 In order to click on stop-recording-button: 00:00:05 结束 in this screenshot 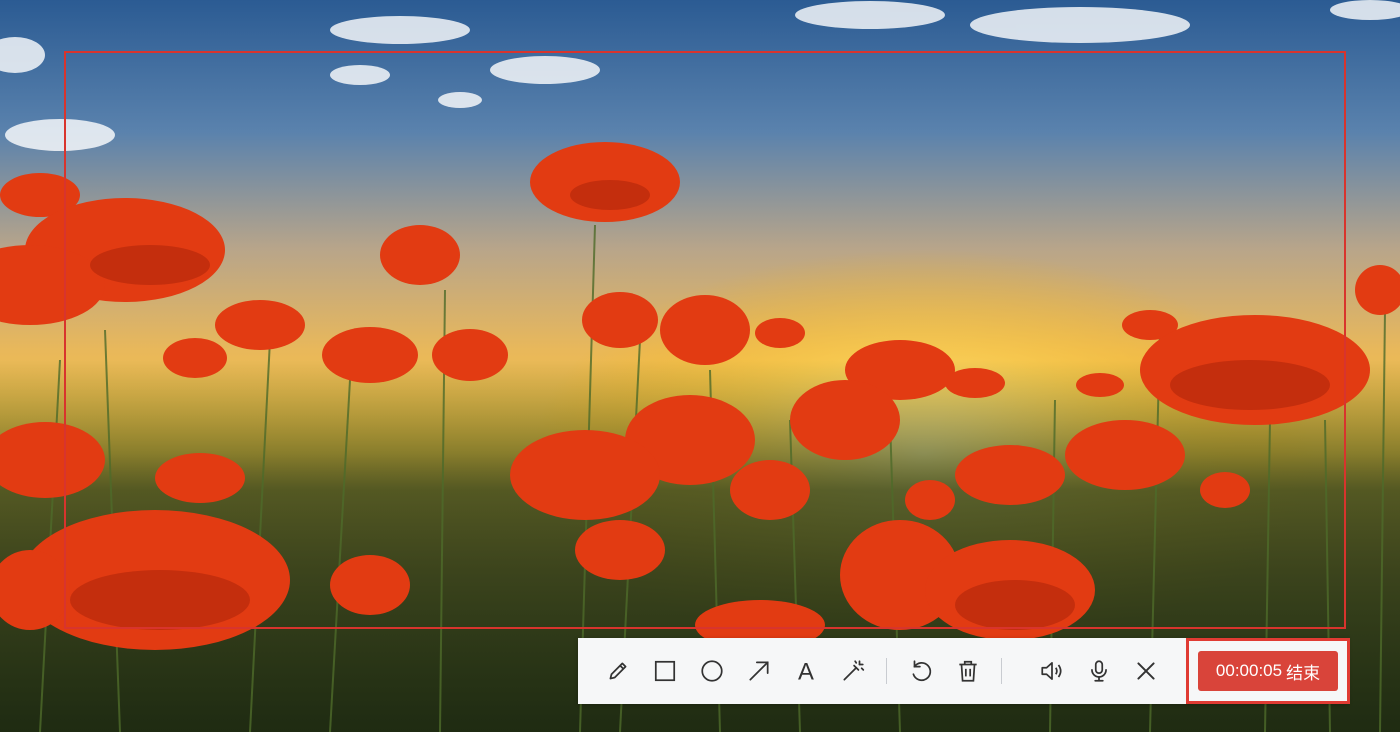, I will do `click(1268, 671)`.